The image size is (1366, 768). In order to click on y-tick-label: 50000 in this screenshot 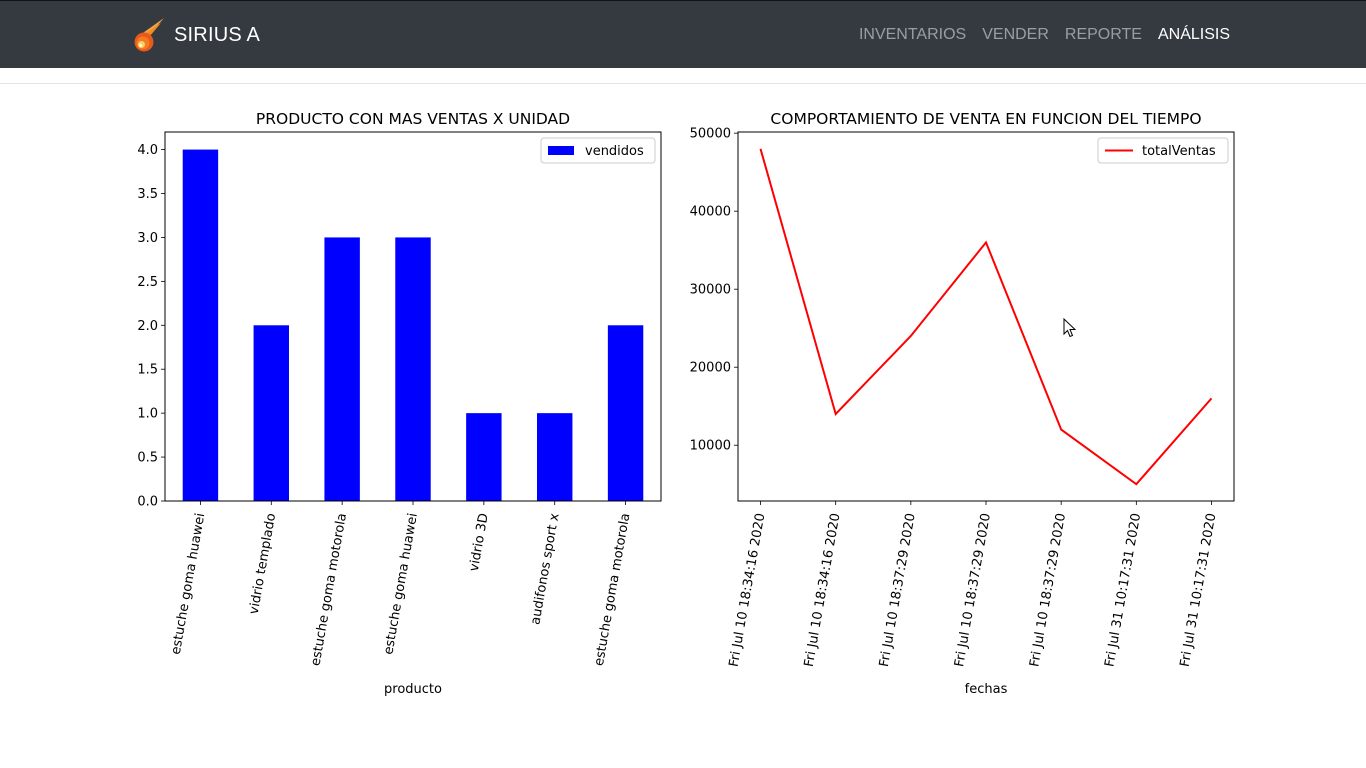, I will do `click(710, 134)`.